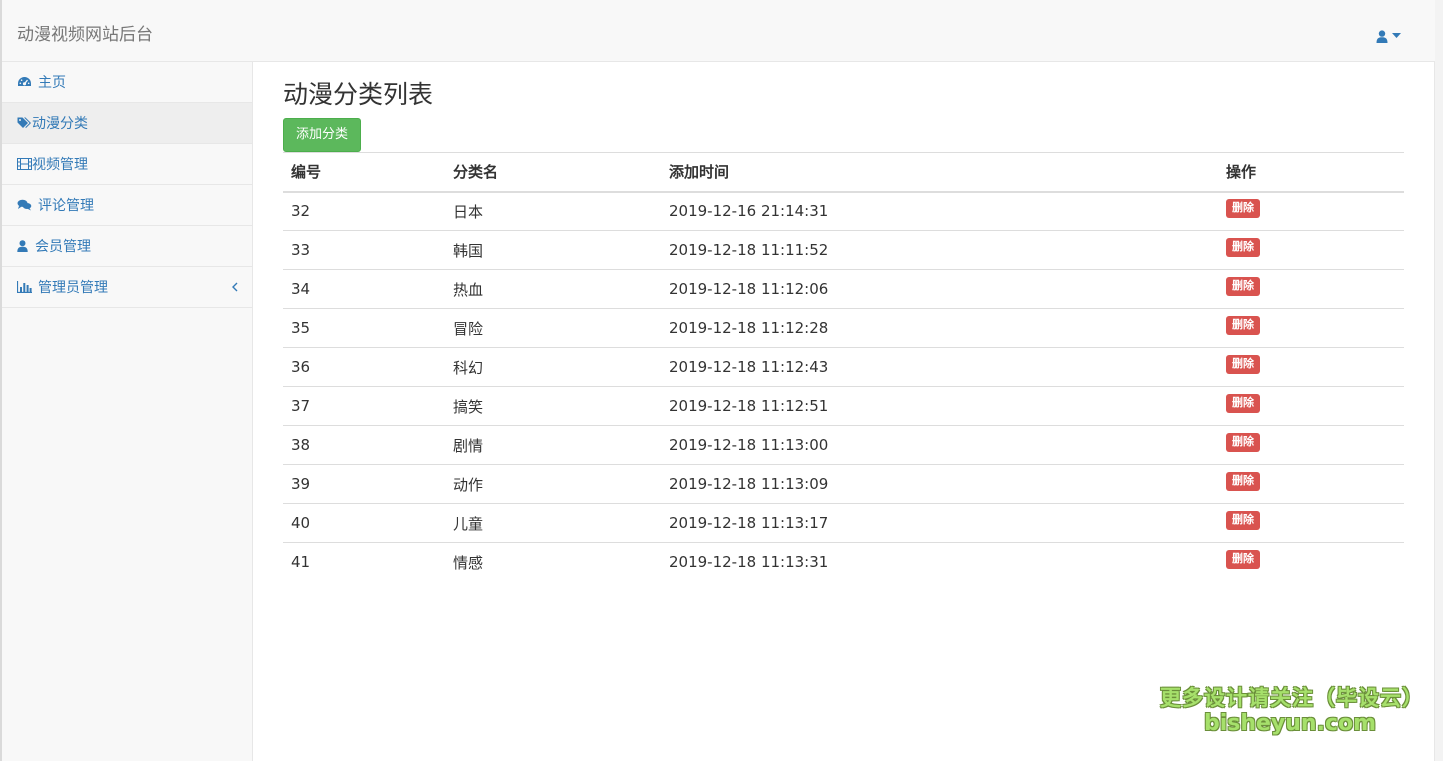 Image resolution: width=1443 pixels, height=761 pixels. What do you see at coordinates (939, 562) in the screenshot?
I see `cell-time: 2019-12-18 11:13:31` at bounding box center [939, 562].